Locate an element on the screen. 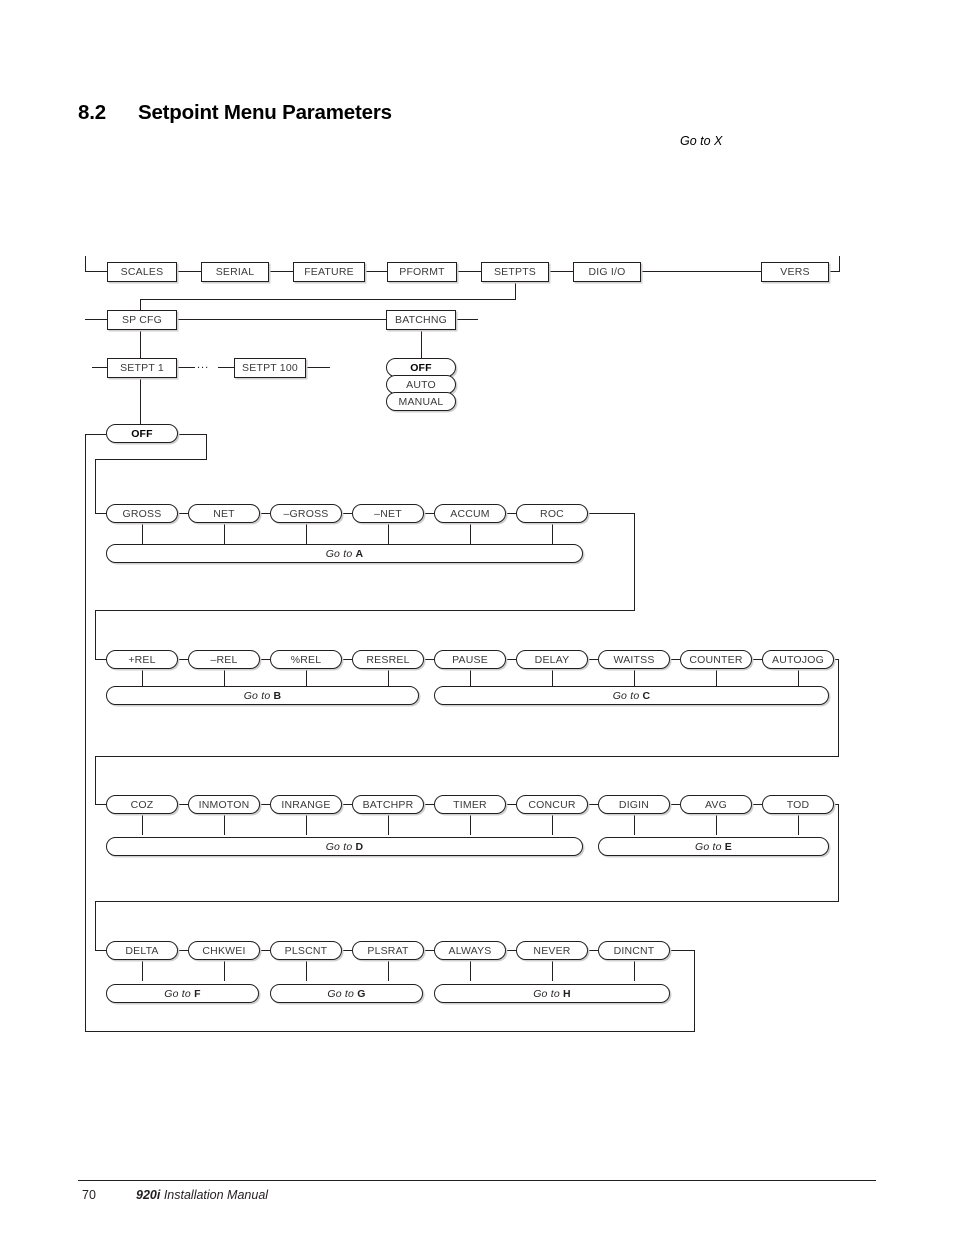  node-label: ROC is located at coordinates (552, 514).